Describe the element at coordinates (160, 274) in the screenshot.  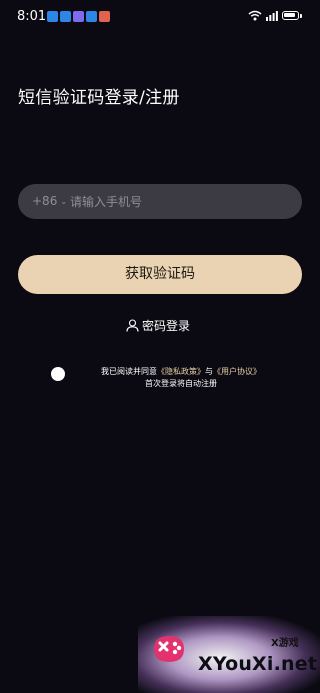
I see `get-code-button: 获取验证码` at that location.